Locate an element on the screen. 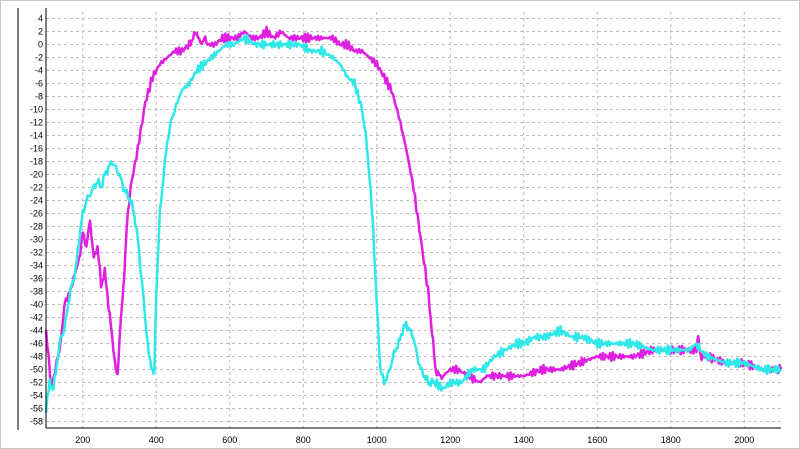  x-tick-label: 800 is located at coordinates (303, 440).